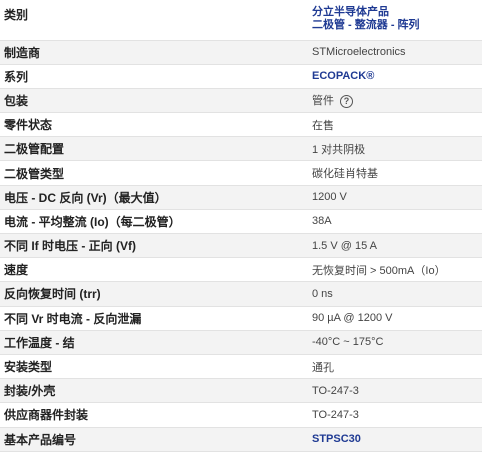  What do you see at coordinates (154, 101) in the screenshot?
I see `attr-label: 包装` at bounding box center [154, 101].